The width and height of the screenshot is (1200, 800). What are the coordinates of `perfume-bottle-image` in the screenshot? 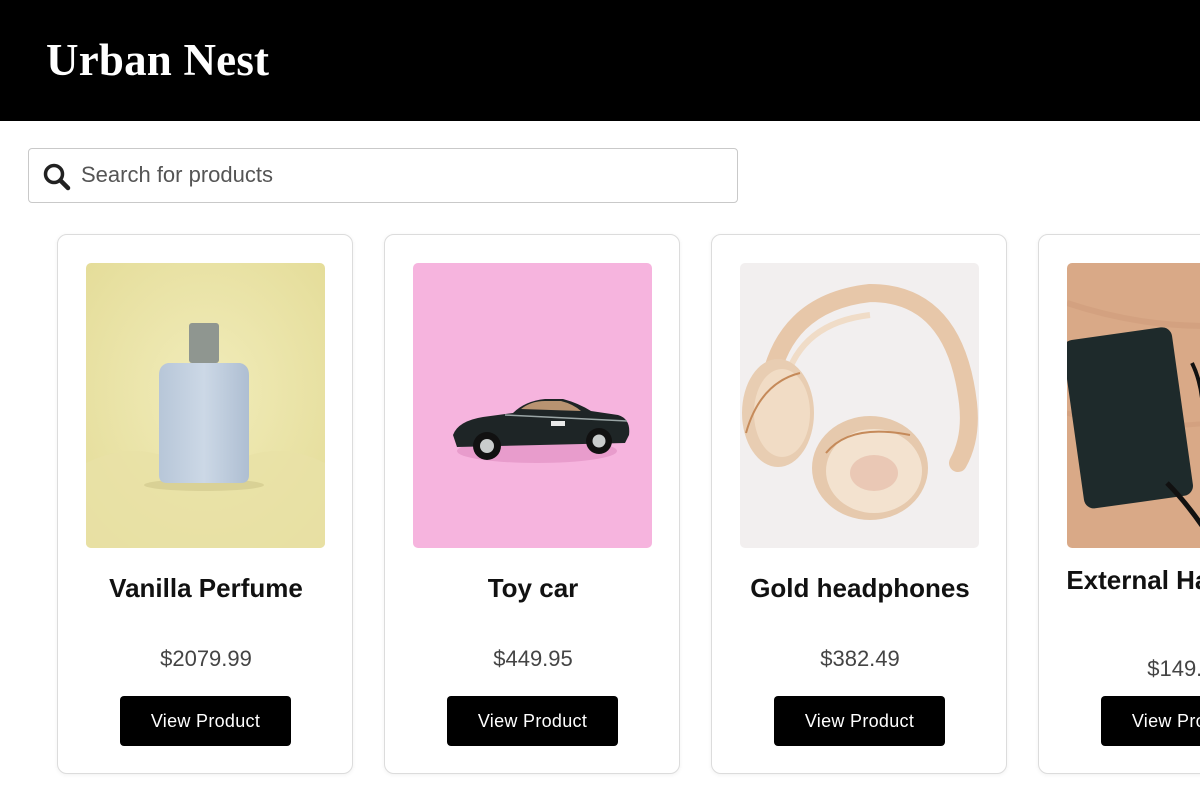 It's located at (205, 405).